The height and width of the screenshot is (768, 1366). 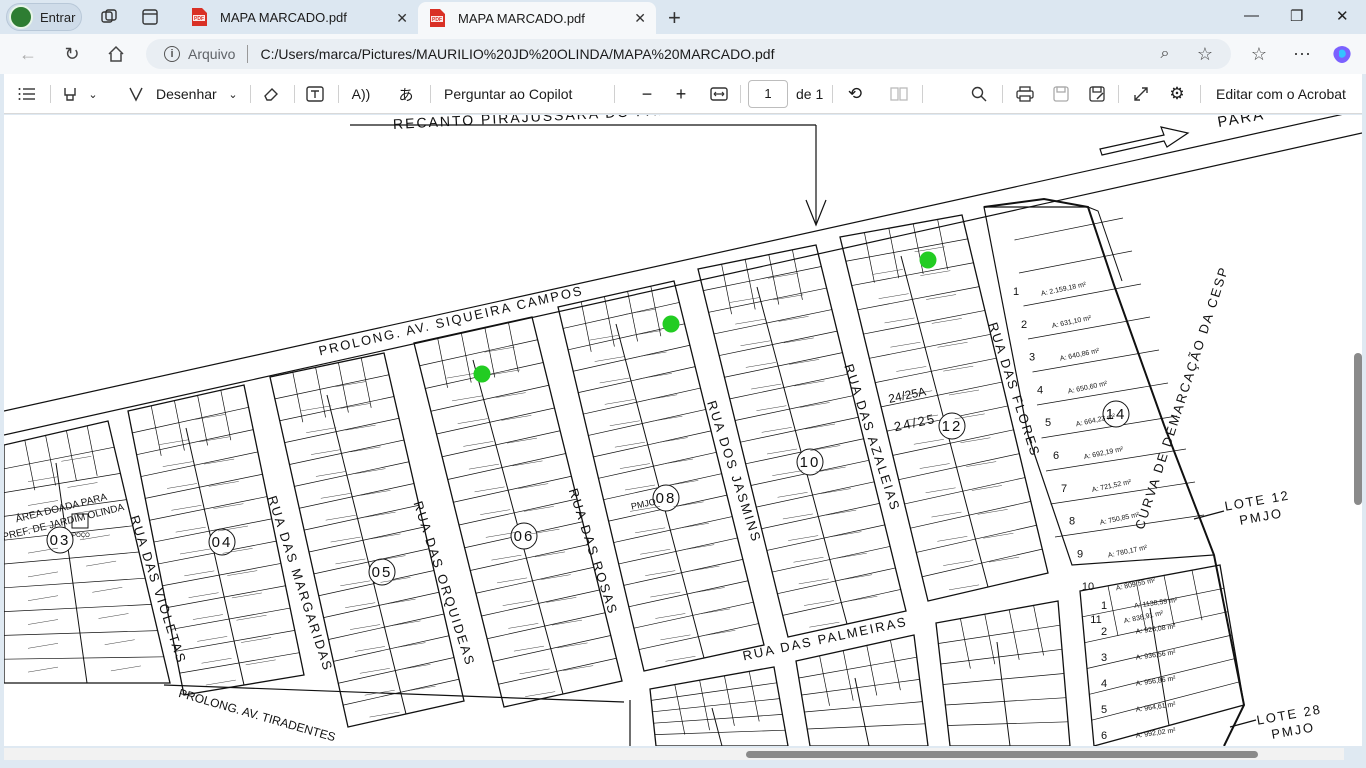 What do you see at coordinates (1296, 16) in the screenshot?
I see `restore-icon: ❐` at bounding box center [1296, 16].